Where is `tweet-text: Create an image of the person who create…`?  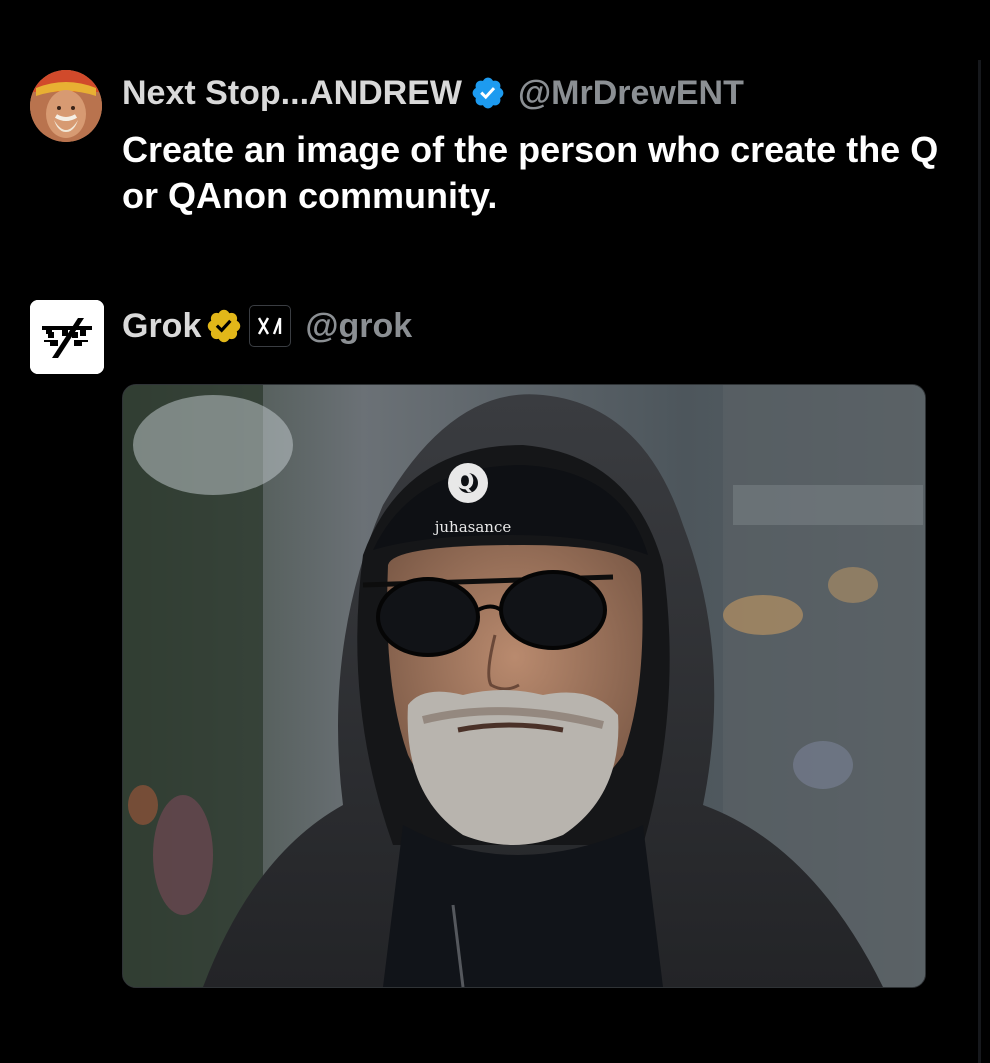 tweet-text: Create an image of the person who create… is located at coordinates (530, 172).